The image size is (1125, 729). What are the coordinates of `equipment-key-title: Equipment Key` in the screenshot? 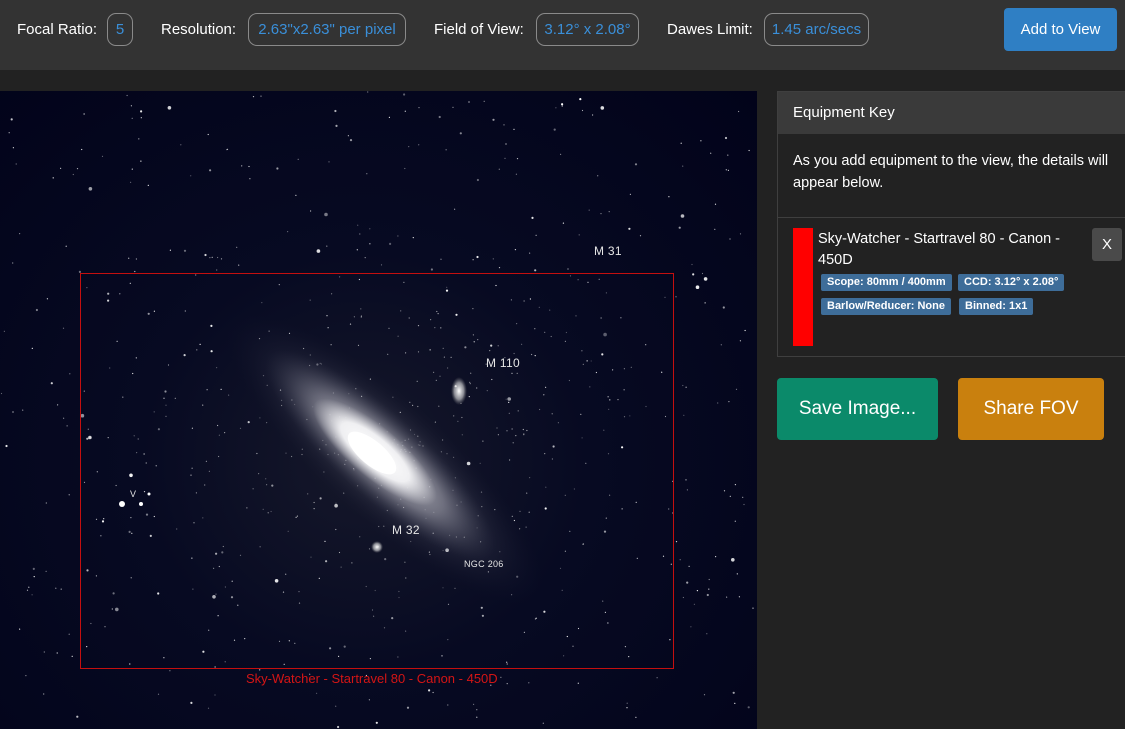 It's located at (951, 113).